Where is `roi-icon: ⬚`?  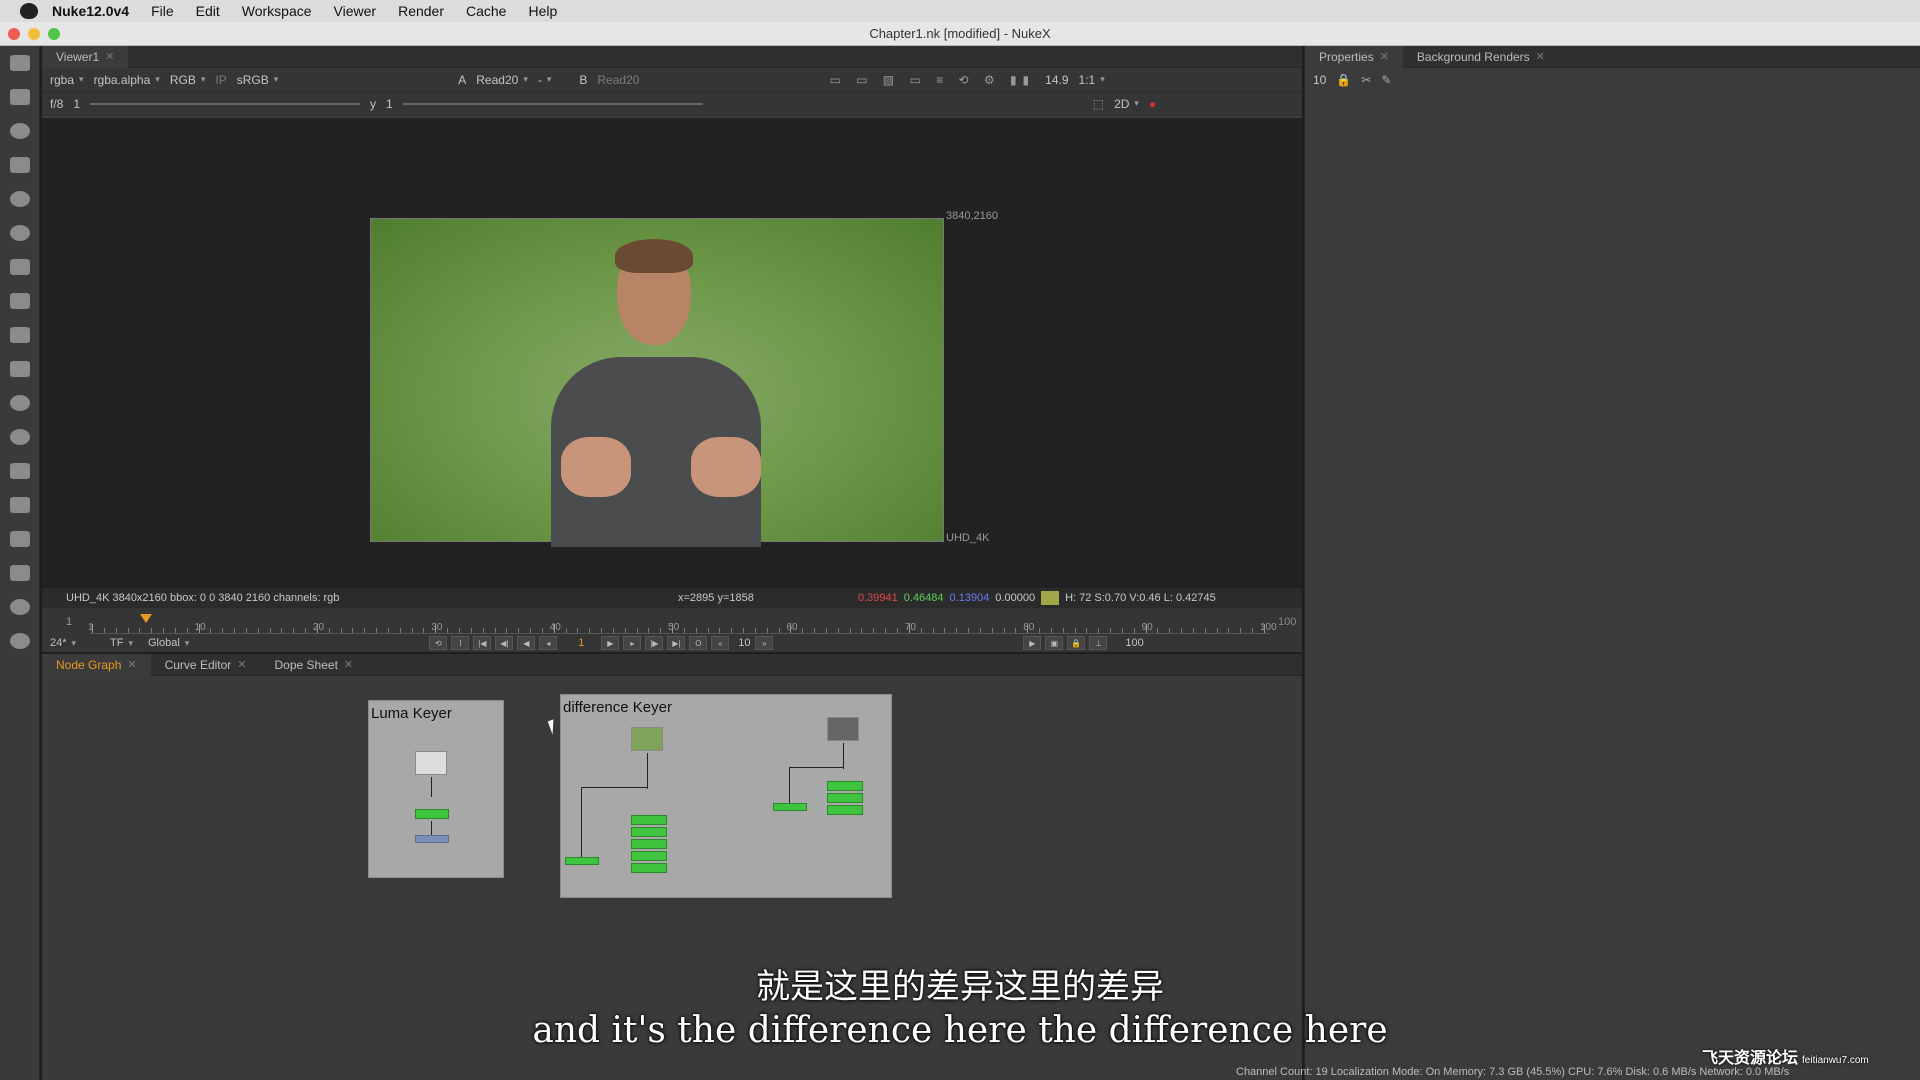
roi-icon: ⬚ is located at coordinates (1098, 104).